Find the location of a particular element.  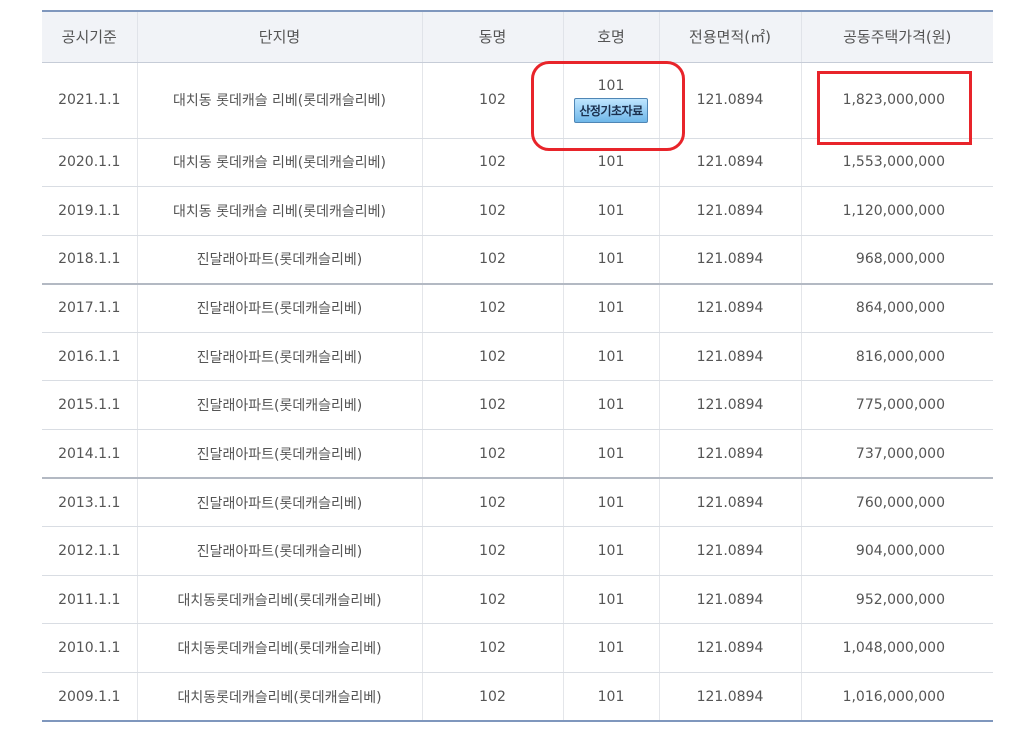

cell-date: 2012.1.1 is located at coordinates (89, 551).